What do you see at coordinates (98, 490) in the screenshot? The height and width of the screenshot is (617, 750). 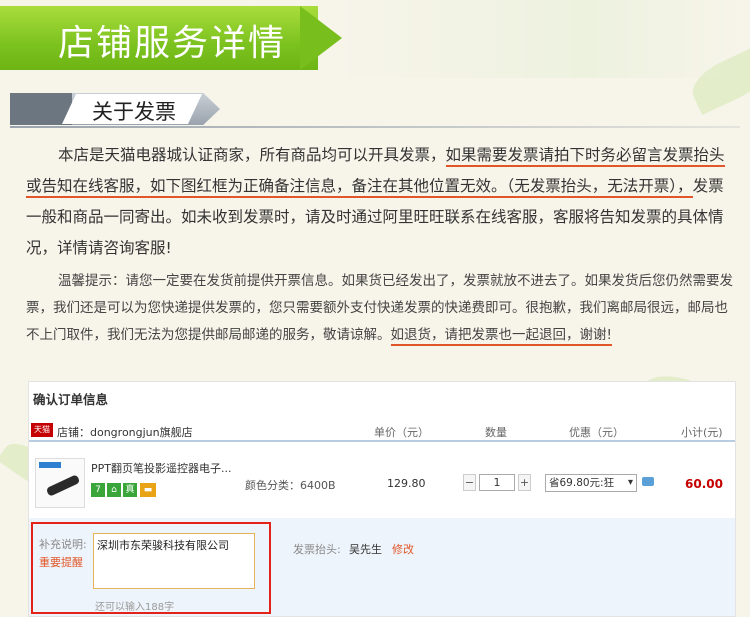 I see `service-7day-icon: 7` at bounding box center [98, 490].